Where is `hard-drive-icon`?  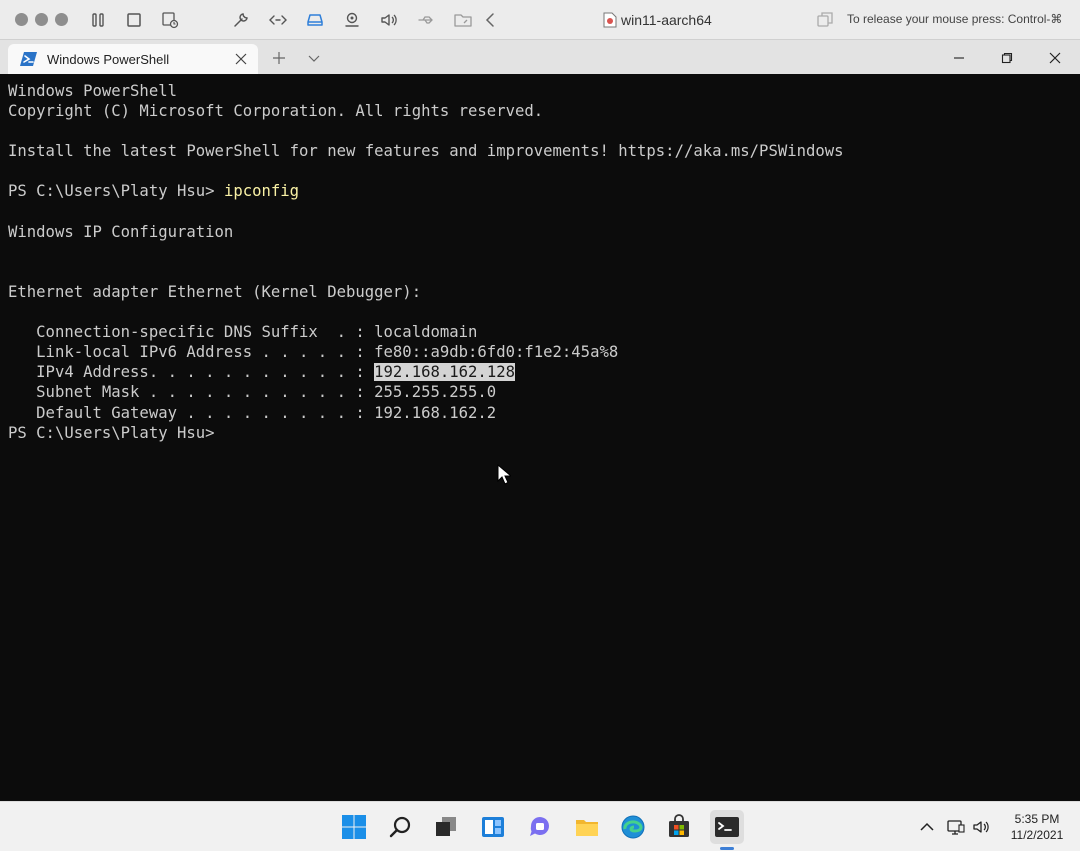 hard-drive-icon is located at coordinates (315, 20).